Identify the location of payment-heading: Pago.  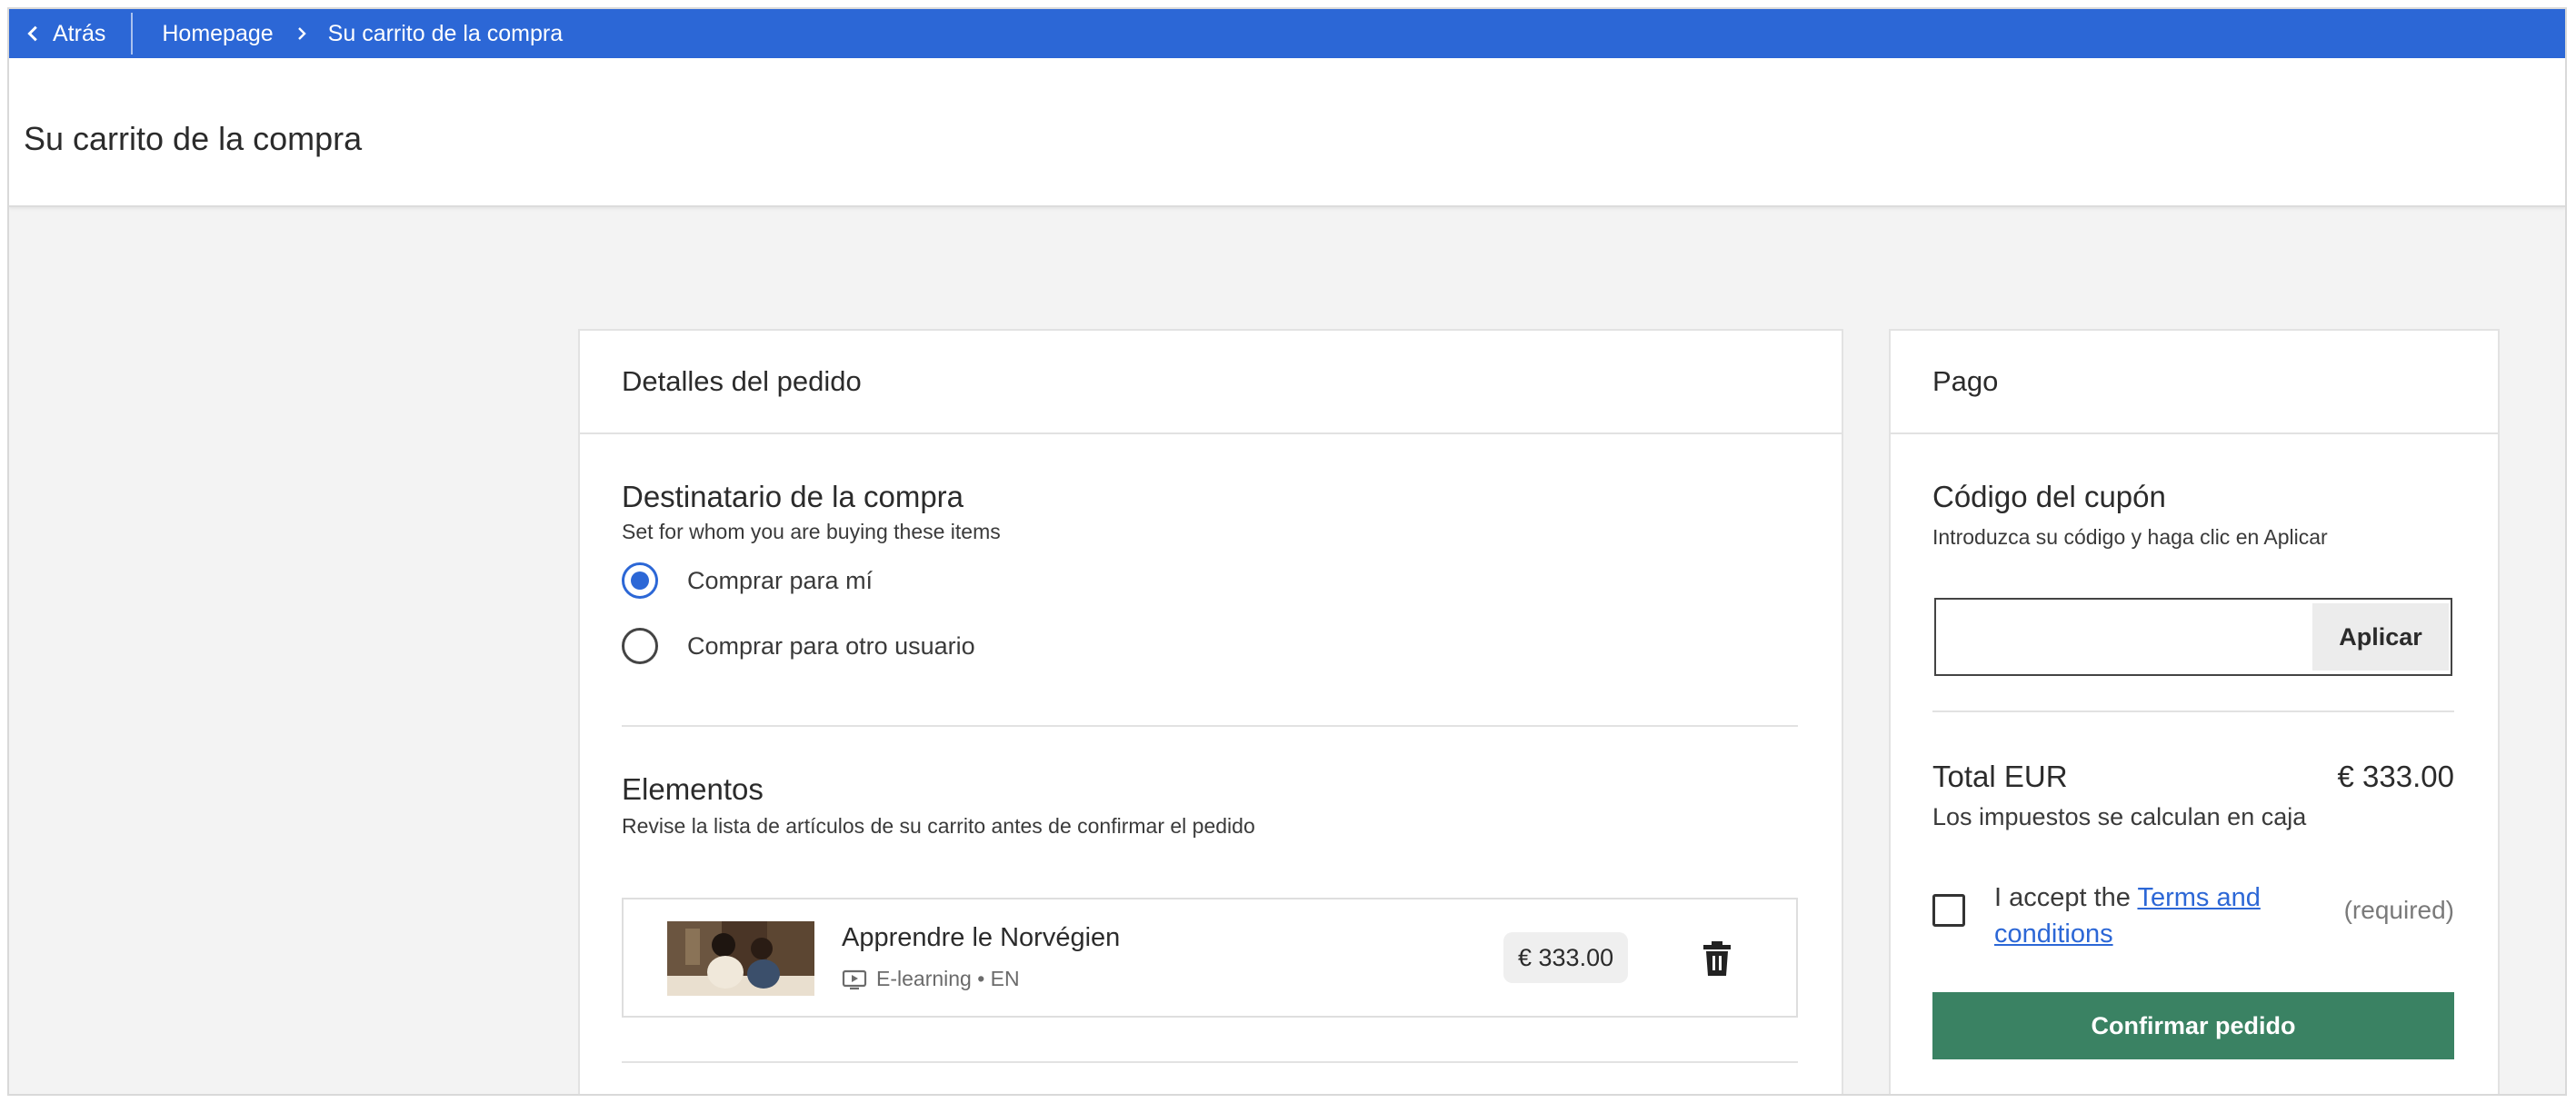
(2194, 382).